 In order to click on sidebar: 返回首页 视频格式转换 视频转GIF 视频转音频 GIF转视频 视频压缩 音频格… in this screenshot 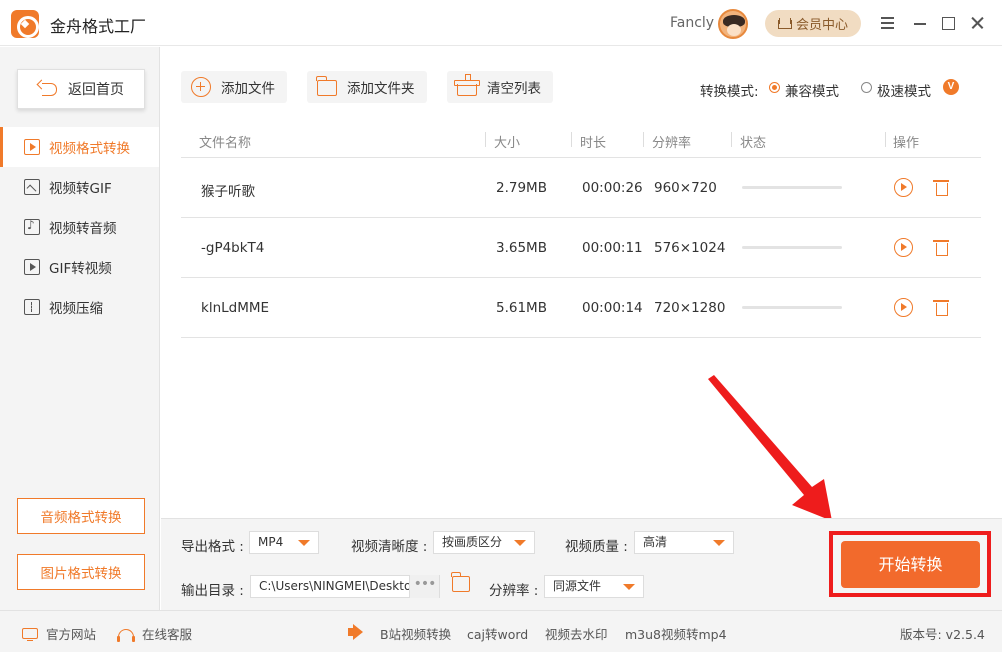, I will do `click(80, 328)`.